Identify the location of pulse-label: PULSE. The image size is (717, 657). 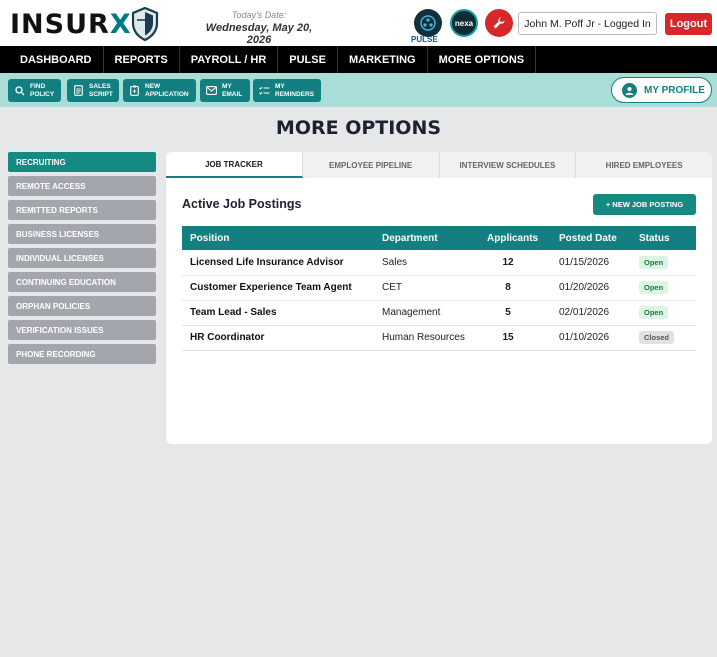
(424, 39).